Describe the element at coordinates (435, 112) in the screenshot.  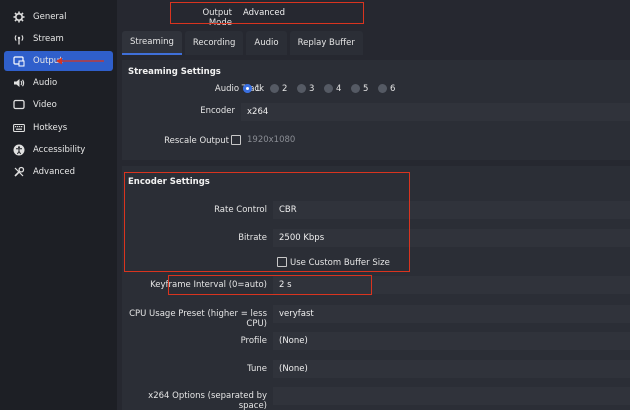
I see `encoder-select: x264` at that location.